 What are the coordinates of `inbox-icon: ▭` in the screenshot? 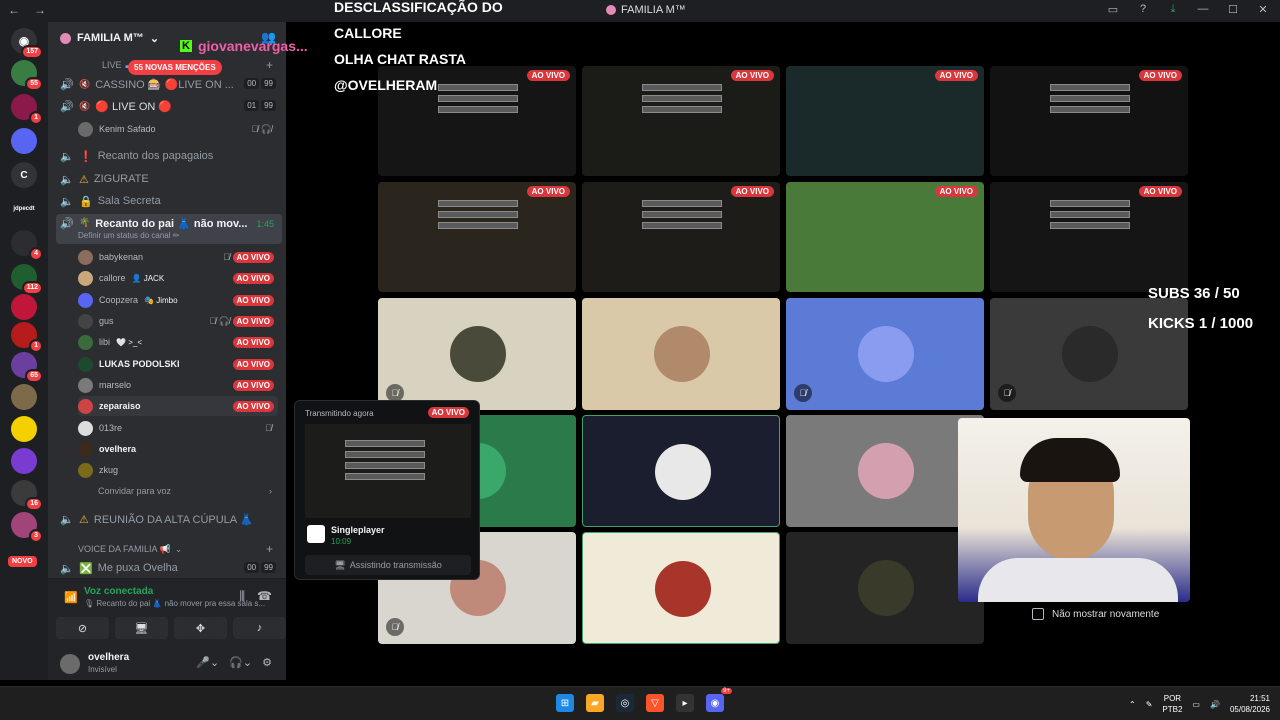 It's located at (1113, 9).